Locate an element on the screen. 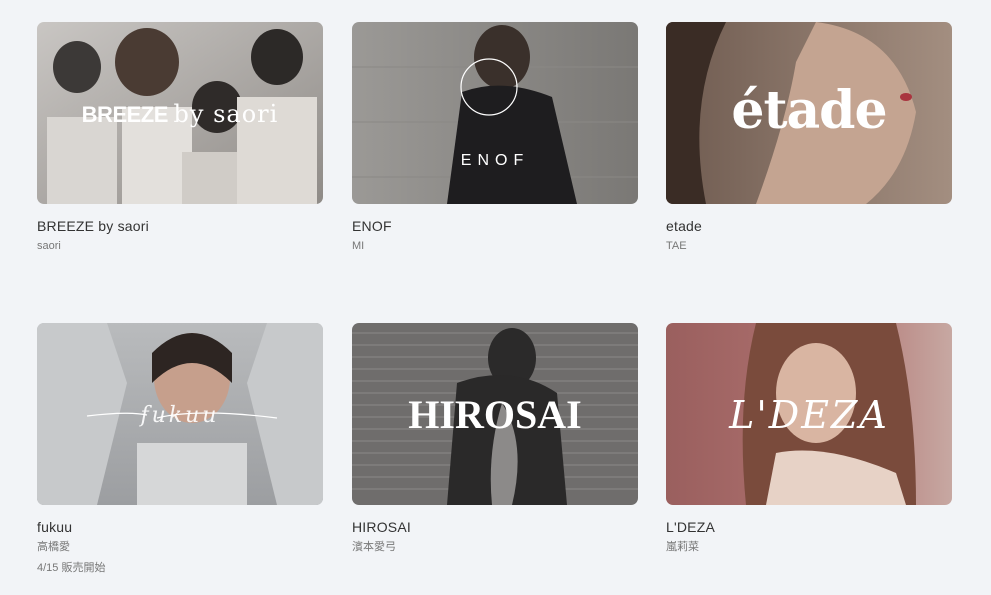  brand-logo: fukuu is located at coordinates (180, 415).